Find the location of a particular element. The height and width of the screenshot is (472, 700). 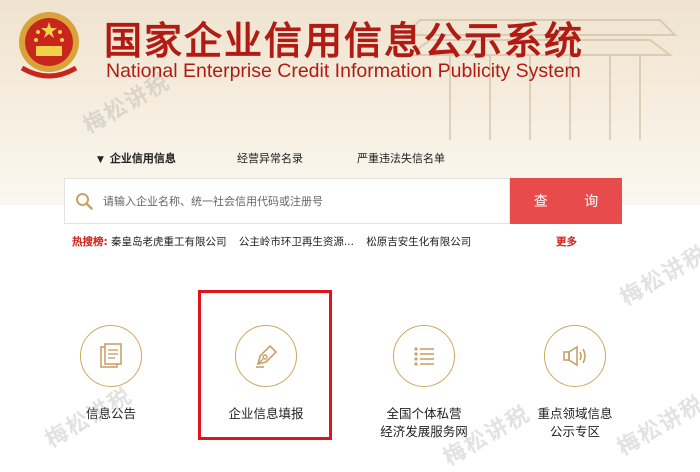

hot-search-item: 秦皇岛老虎重工有限公司 is located at coordinates (169, 242).